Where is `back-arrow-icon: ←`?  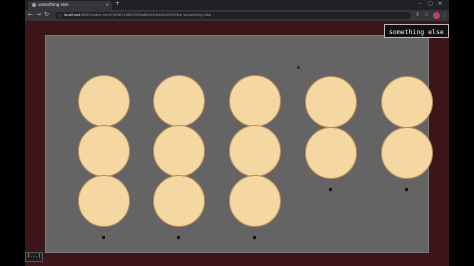
back-arrow-icon: ← is located at coordinates (30, 15).